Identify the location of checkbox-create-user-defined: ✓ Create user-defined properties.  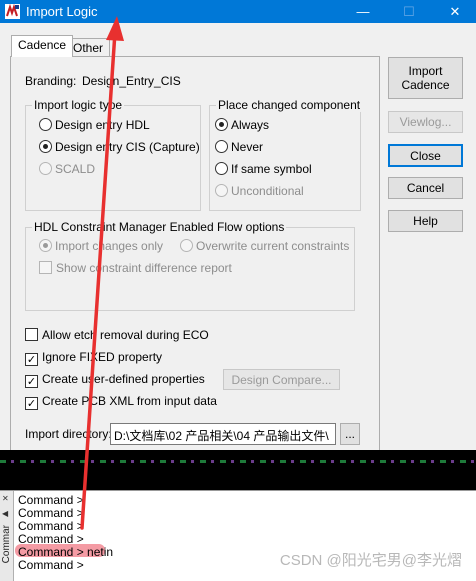
(115, 379).